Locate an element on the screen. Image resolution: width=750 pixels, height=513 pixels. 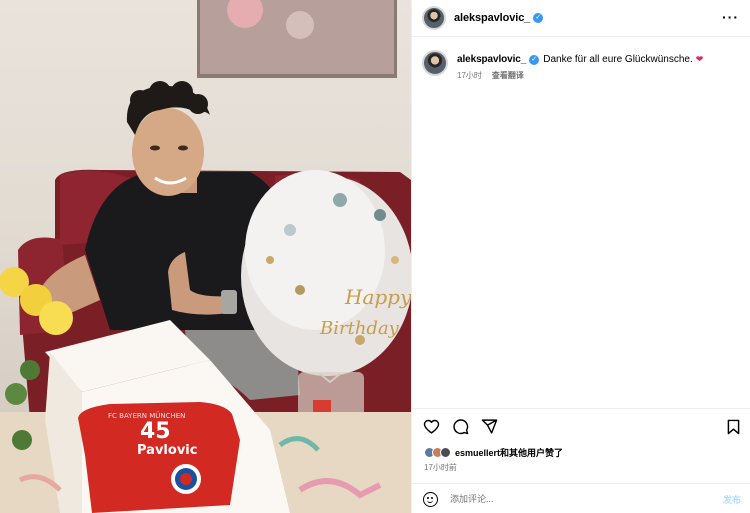
emoji-icon is located at coordinates (430, 499).